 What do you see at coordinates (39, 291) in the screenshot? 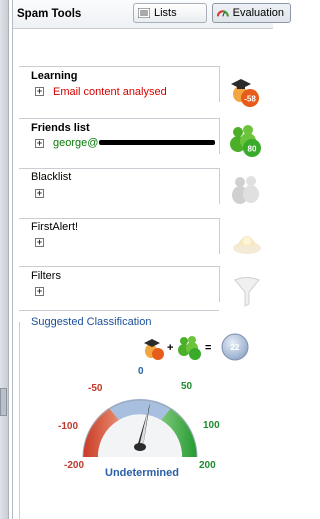
I see `expand-filters-button: +` at bounding box center [39, 291].